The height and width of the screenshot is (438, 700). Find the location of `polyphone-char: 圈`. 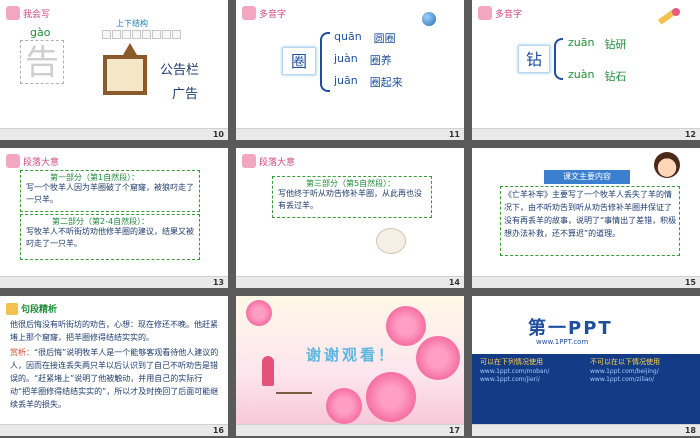

polyphone-char: 圈 is located at coordinates (299, 61).